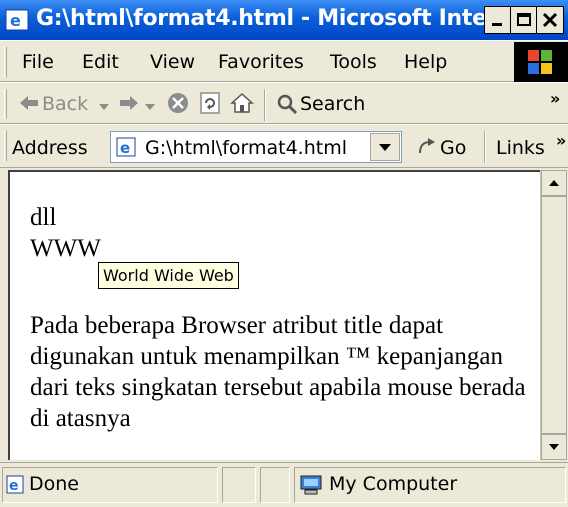  Describe the element at coordinates (38, 62) in the screenshot. I see `menu-file: File` at that location.